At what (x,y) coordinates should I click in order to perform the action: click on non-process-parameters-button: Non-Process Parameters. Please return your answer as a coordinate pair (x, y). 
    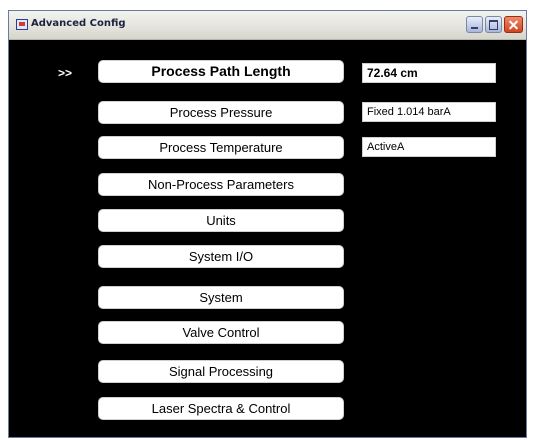
    Looking at the image, I should click on (221, 184).